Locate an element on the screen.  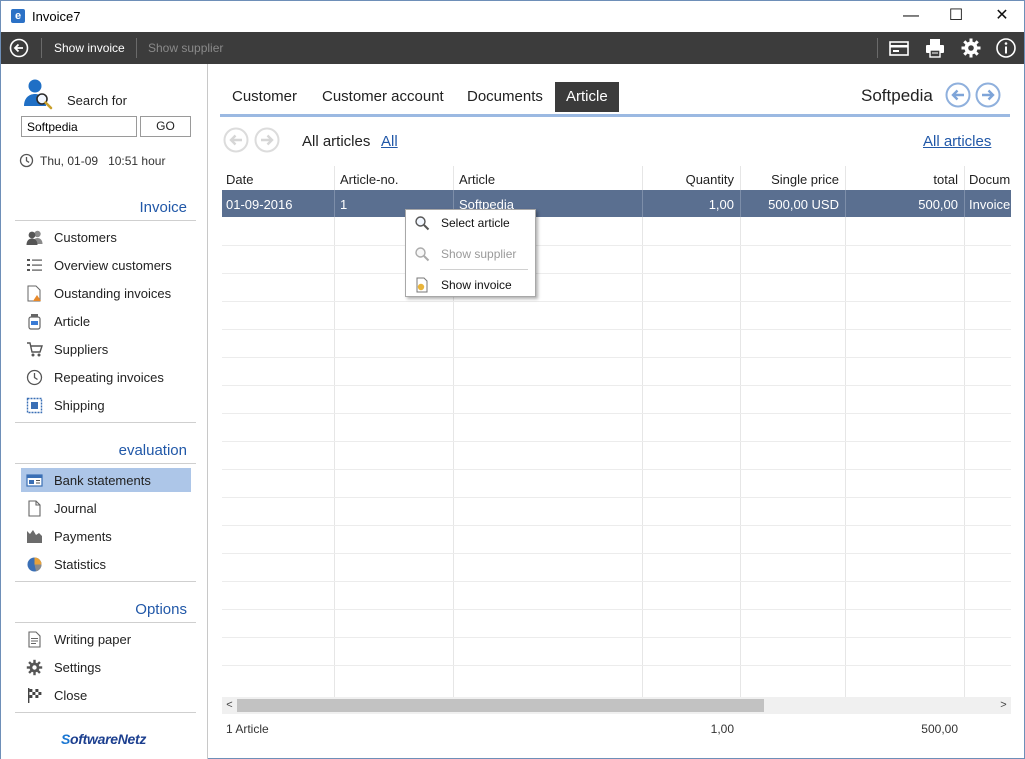
sidebar-item-label: Writing paper is located at coordinates (93, 639).